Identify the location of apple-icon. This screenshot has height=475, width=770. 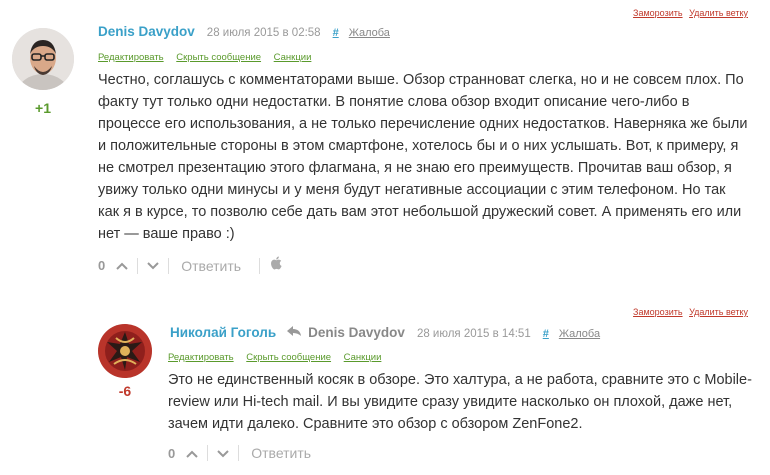
(276, 265).